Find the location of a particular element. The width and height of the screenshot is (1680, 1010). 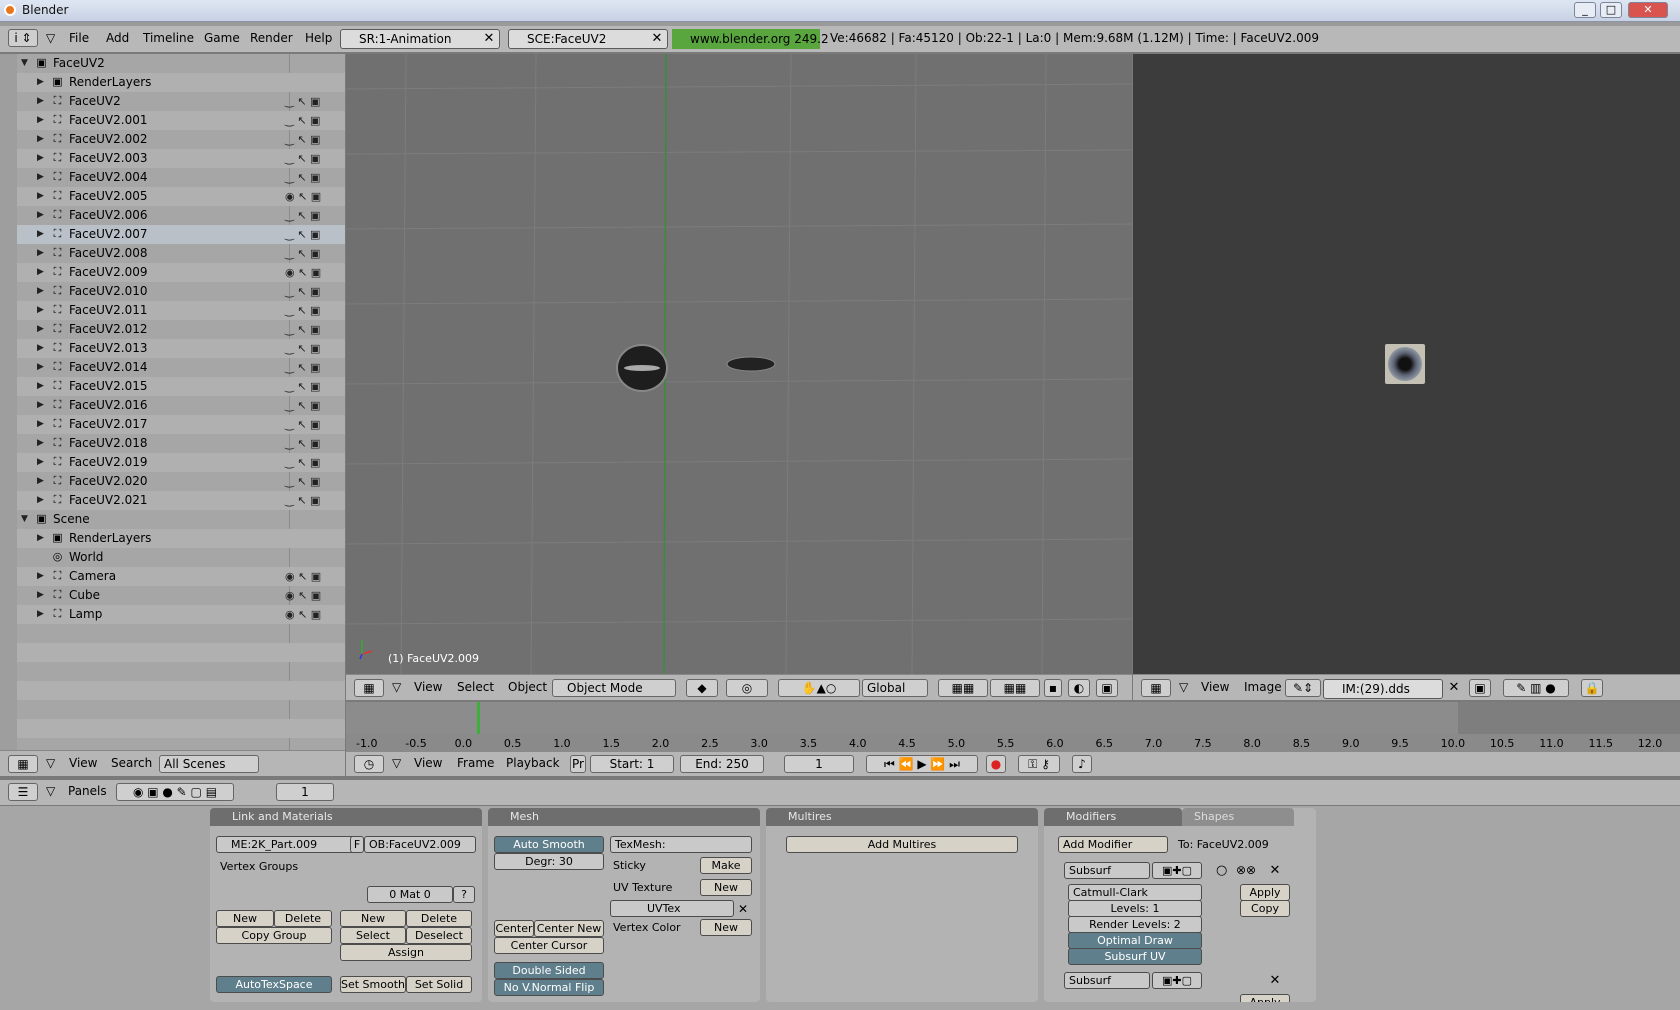

outliner-row: ▶ ⛶ FaceUV2.004 ‿ ↖ ▣ is located at coordinates (181, 177).